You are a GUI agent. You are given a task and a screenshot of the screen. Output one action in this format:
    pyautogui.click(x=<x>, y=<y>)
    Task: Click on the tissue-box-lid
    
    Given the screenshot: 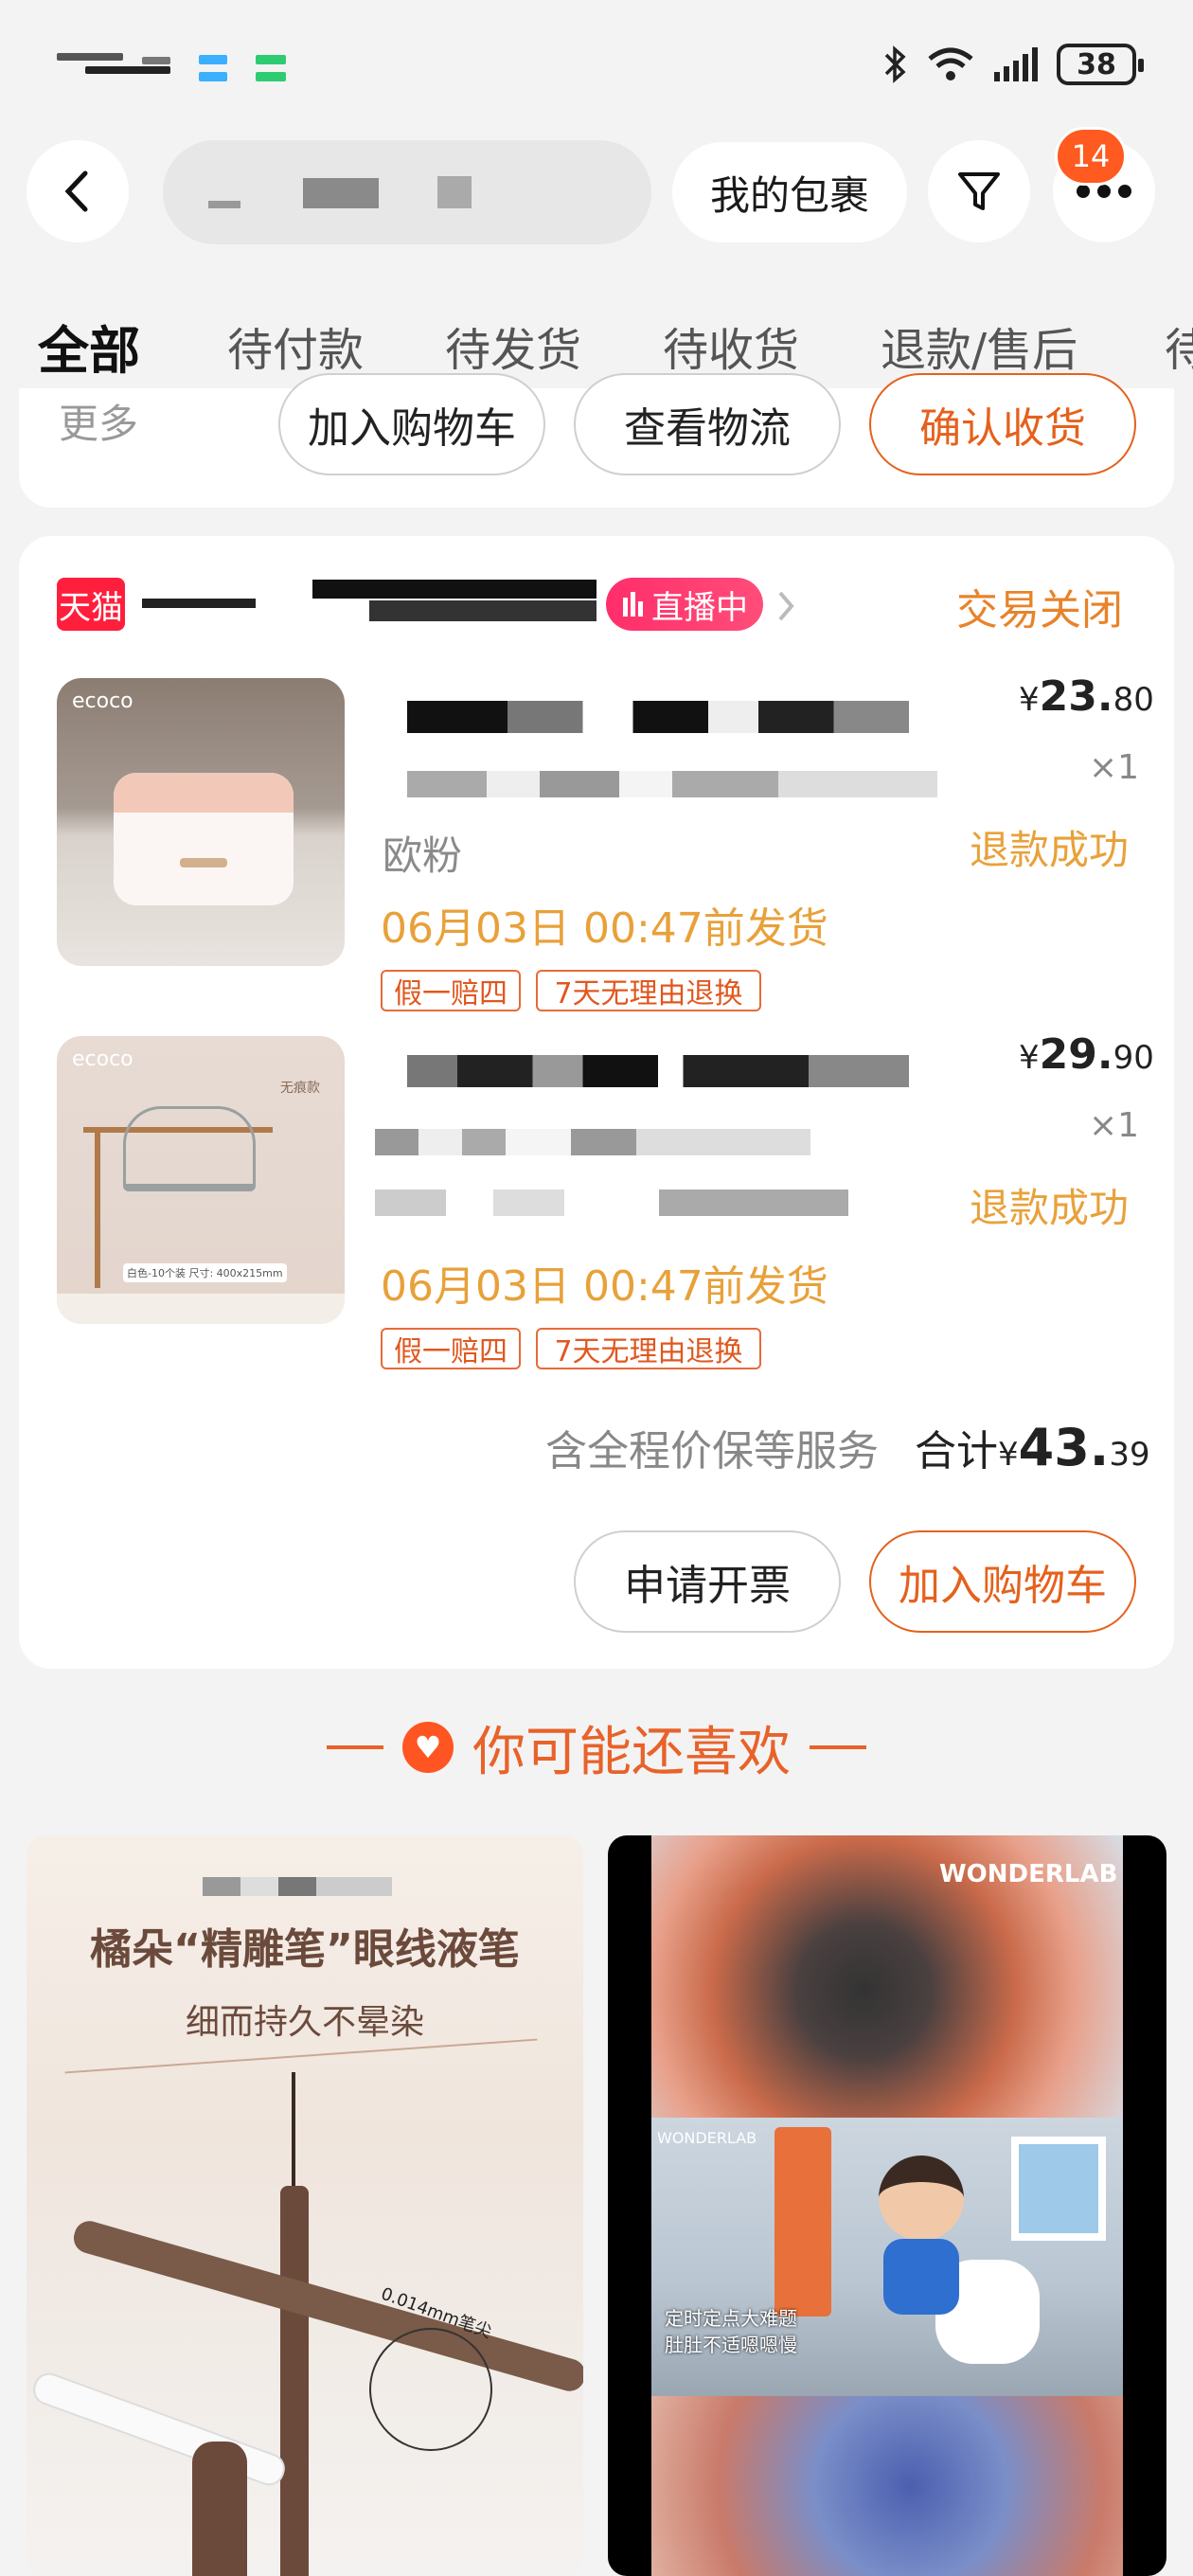 What is the action you would take?
    pyautogui.click(x=204, y=793)
    